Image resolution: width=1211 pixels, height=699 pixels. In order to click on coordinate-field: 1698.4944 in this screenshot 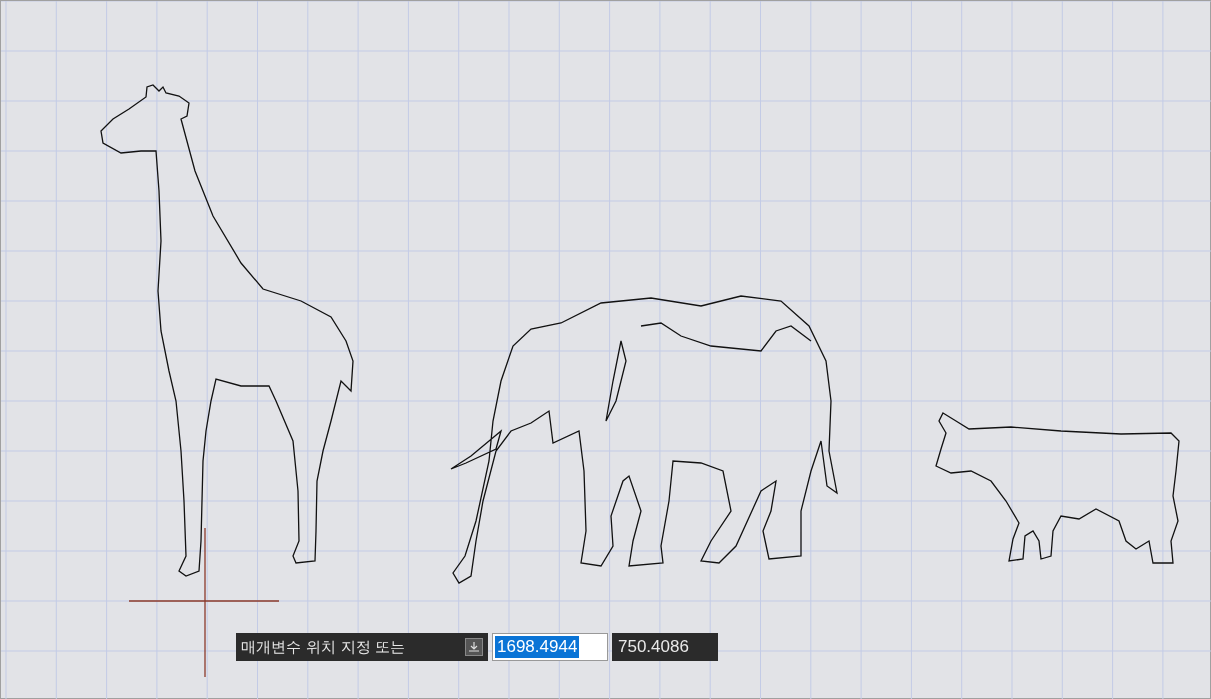, I will do `click(550, 647)`.